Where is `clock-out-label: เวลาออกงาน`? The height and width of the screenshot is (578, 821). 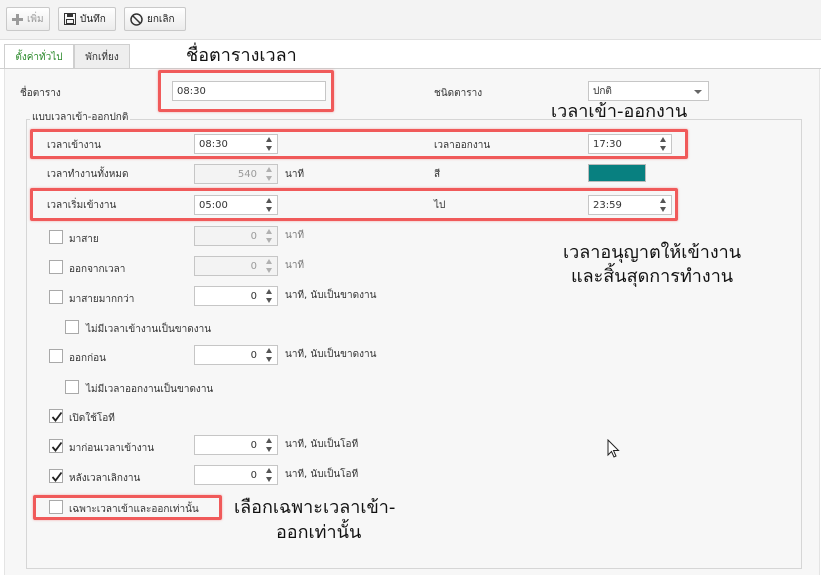 clock-out-label: เวลาออกงาน is located at coordinates (462, 145).